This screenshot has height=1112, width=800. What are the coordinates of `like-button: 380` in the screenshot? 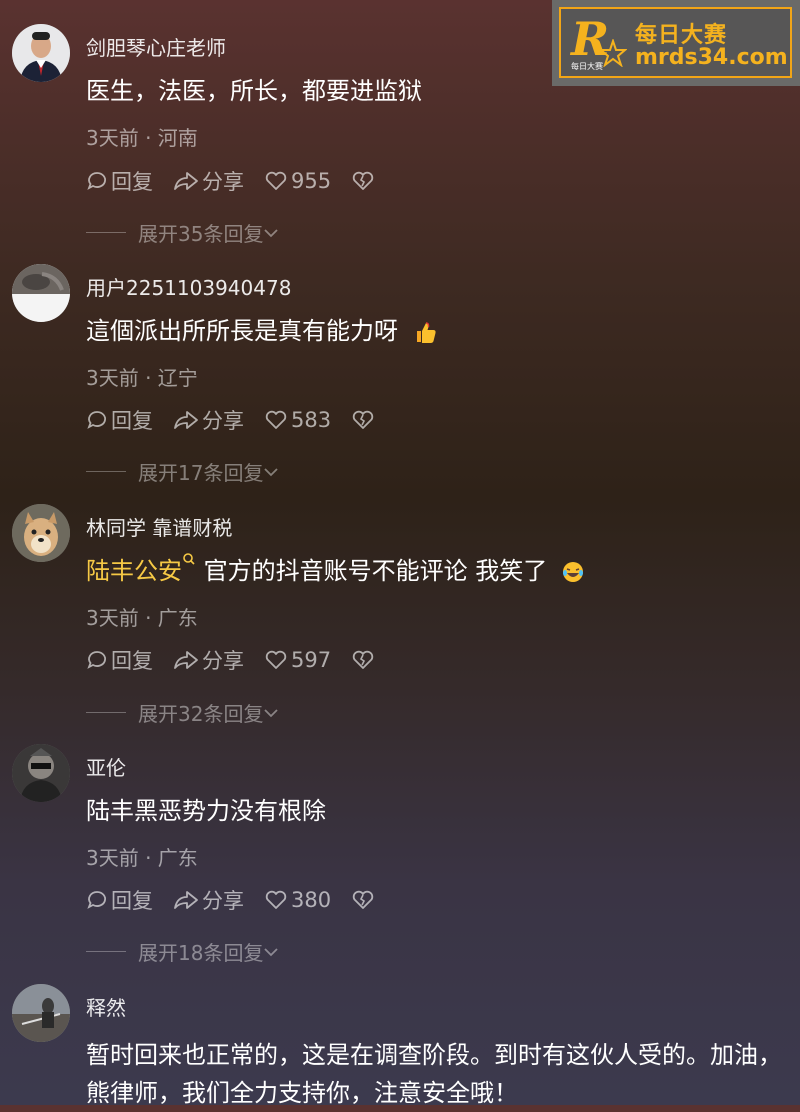 It's located at (297, 900).